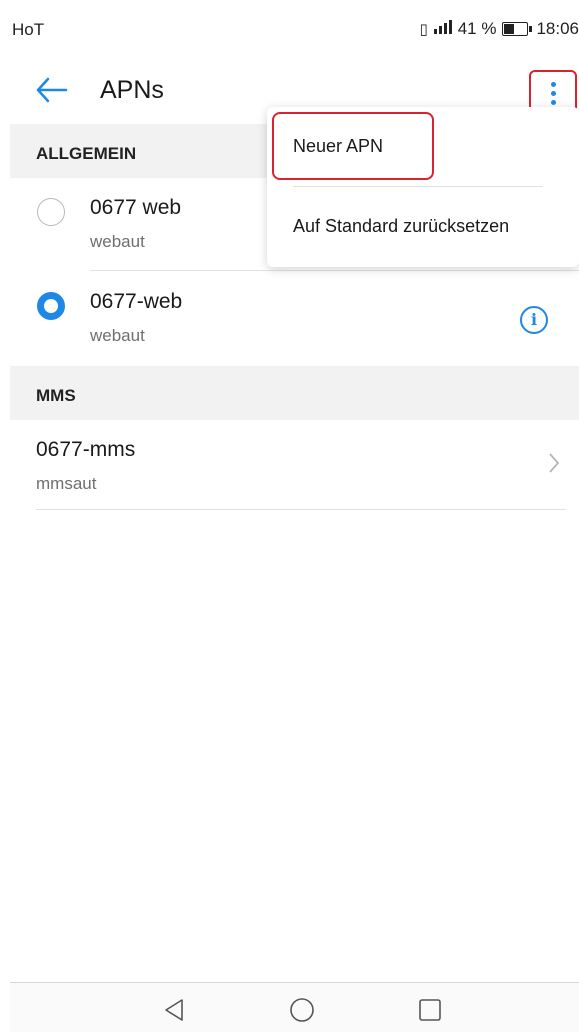  Describe the element at coordinates (534, 320) in the screenshot. I see `info-icon: i` at that location.